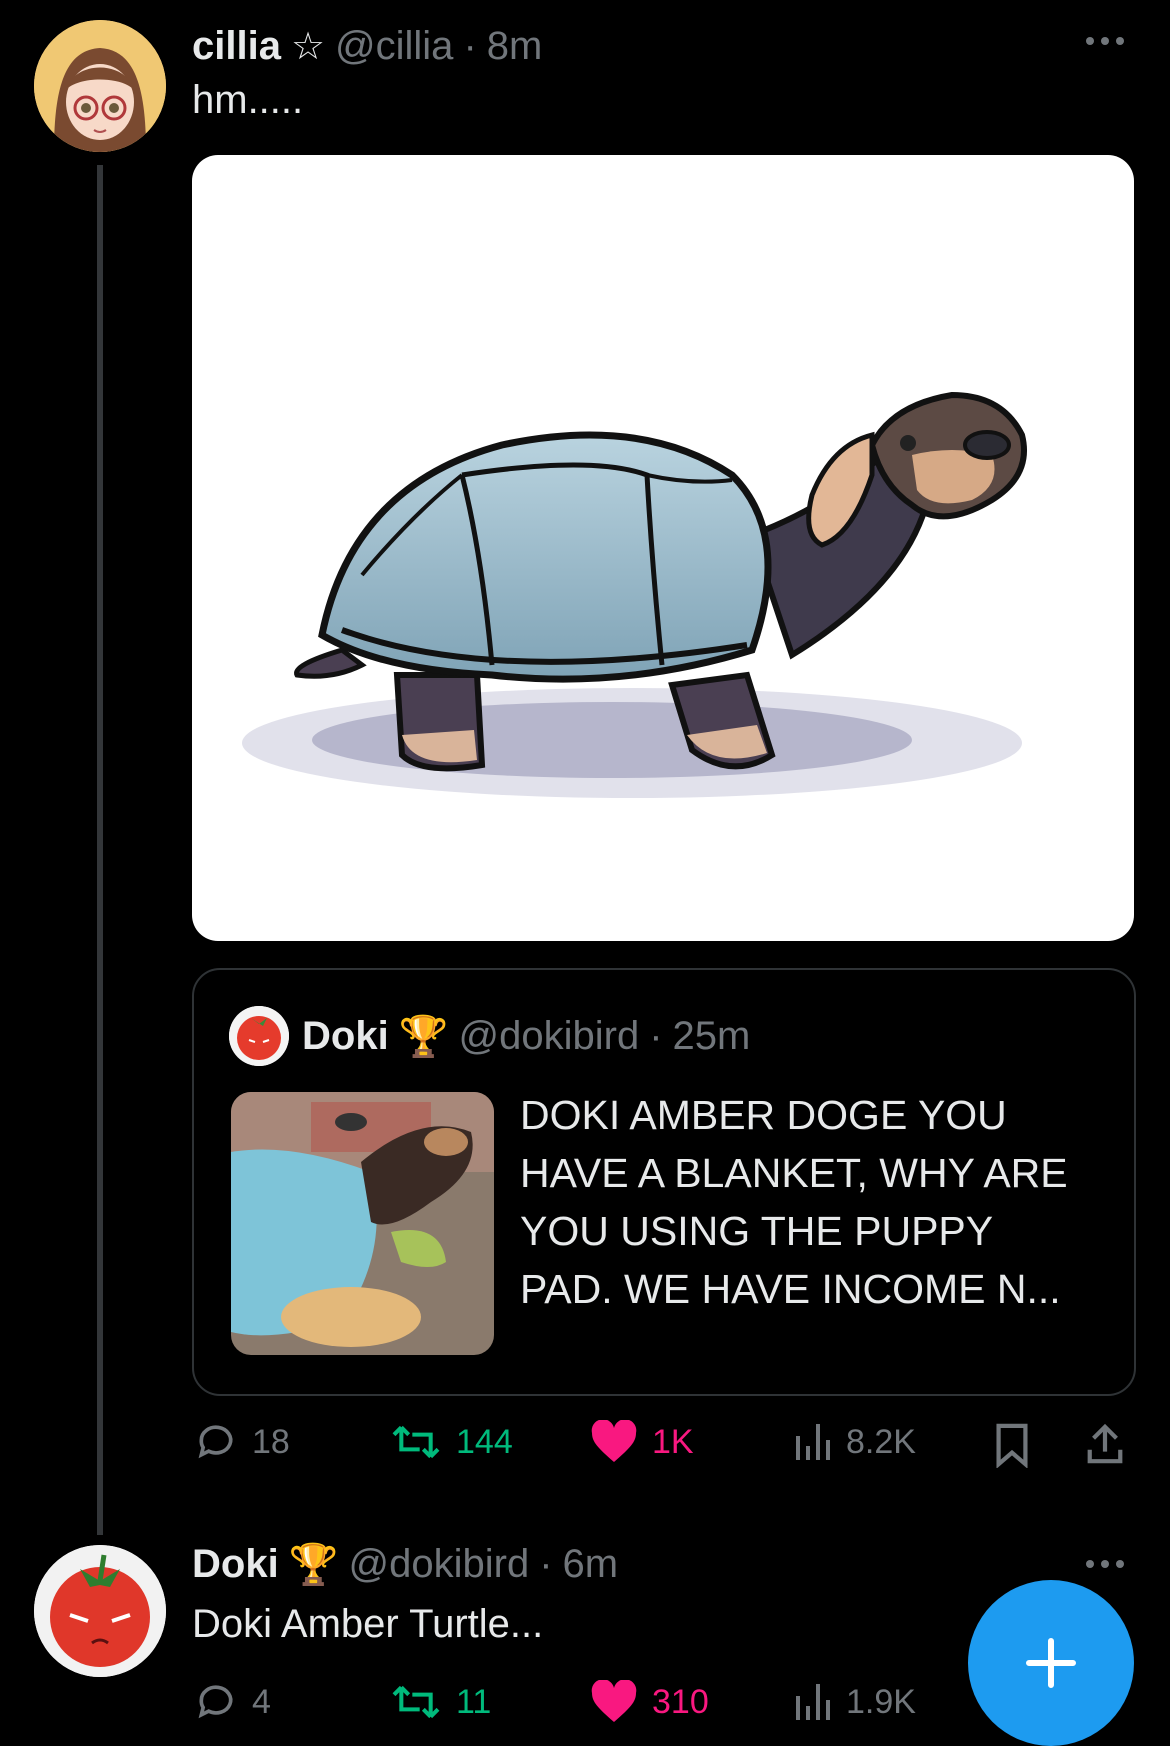 This screenshot has width=1170, height=1746. Describe the element at coordinates (656, 1035) in the screenshot. I see `quote-sep: ·` at that location.